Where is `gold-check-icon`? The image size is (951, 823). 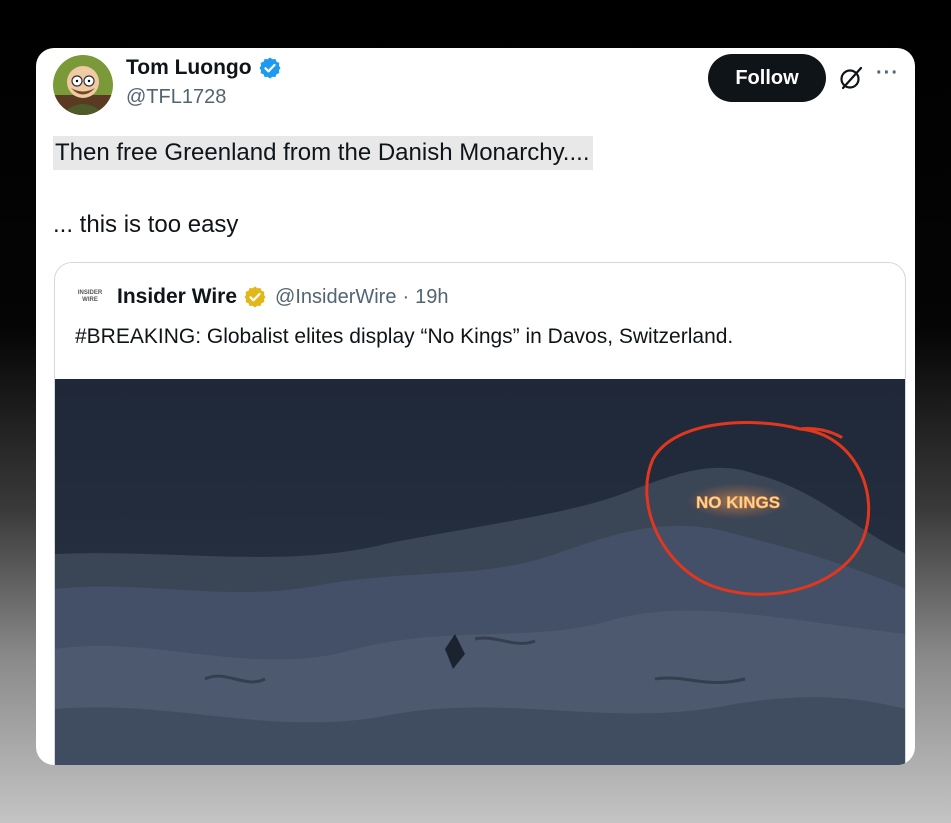 gold-check-icon is located at coordinates (255, 297).